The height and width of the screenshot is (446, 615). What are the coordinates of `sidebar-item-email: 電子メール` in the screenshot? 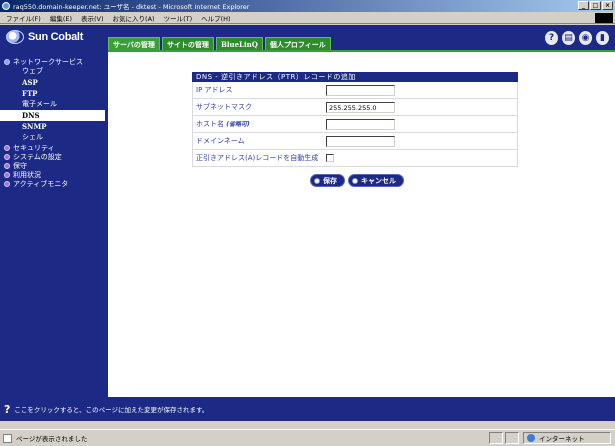 It's located at (54, 104).